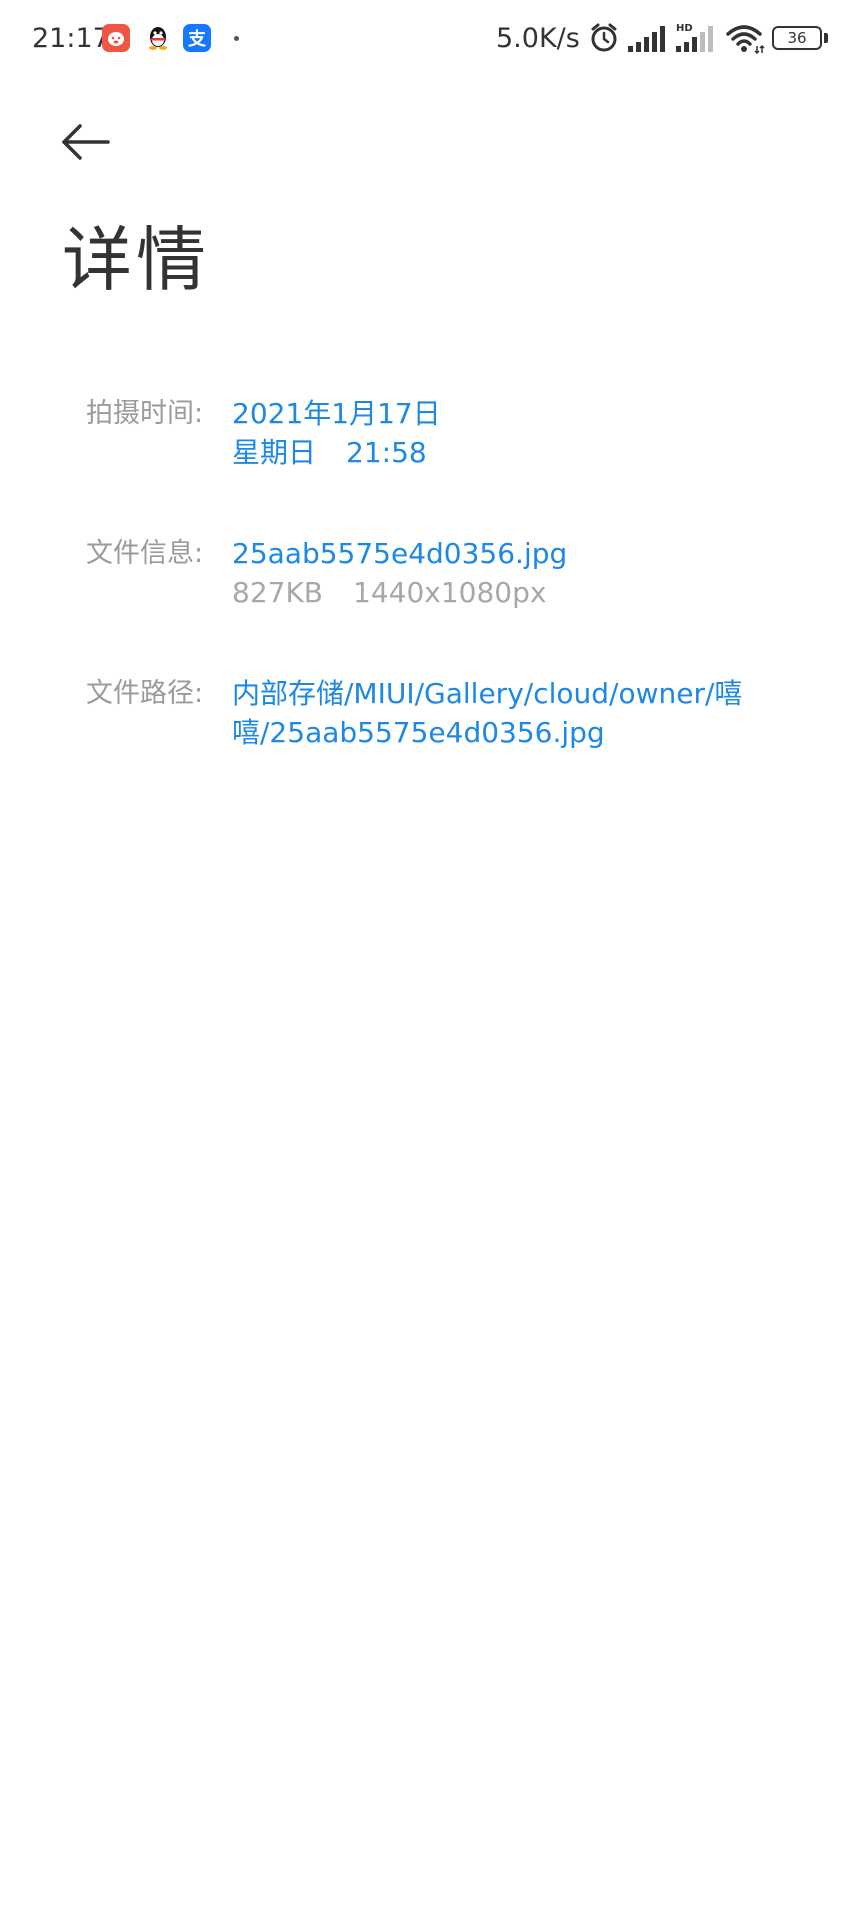 This screenshot has width=864, height=1920. I want to click on battery-tip, so click(826, 38).